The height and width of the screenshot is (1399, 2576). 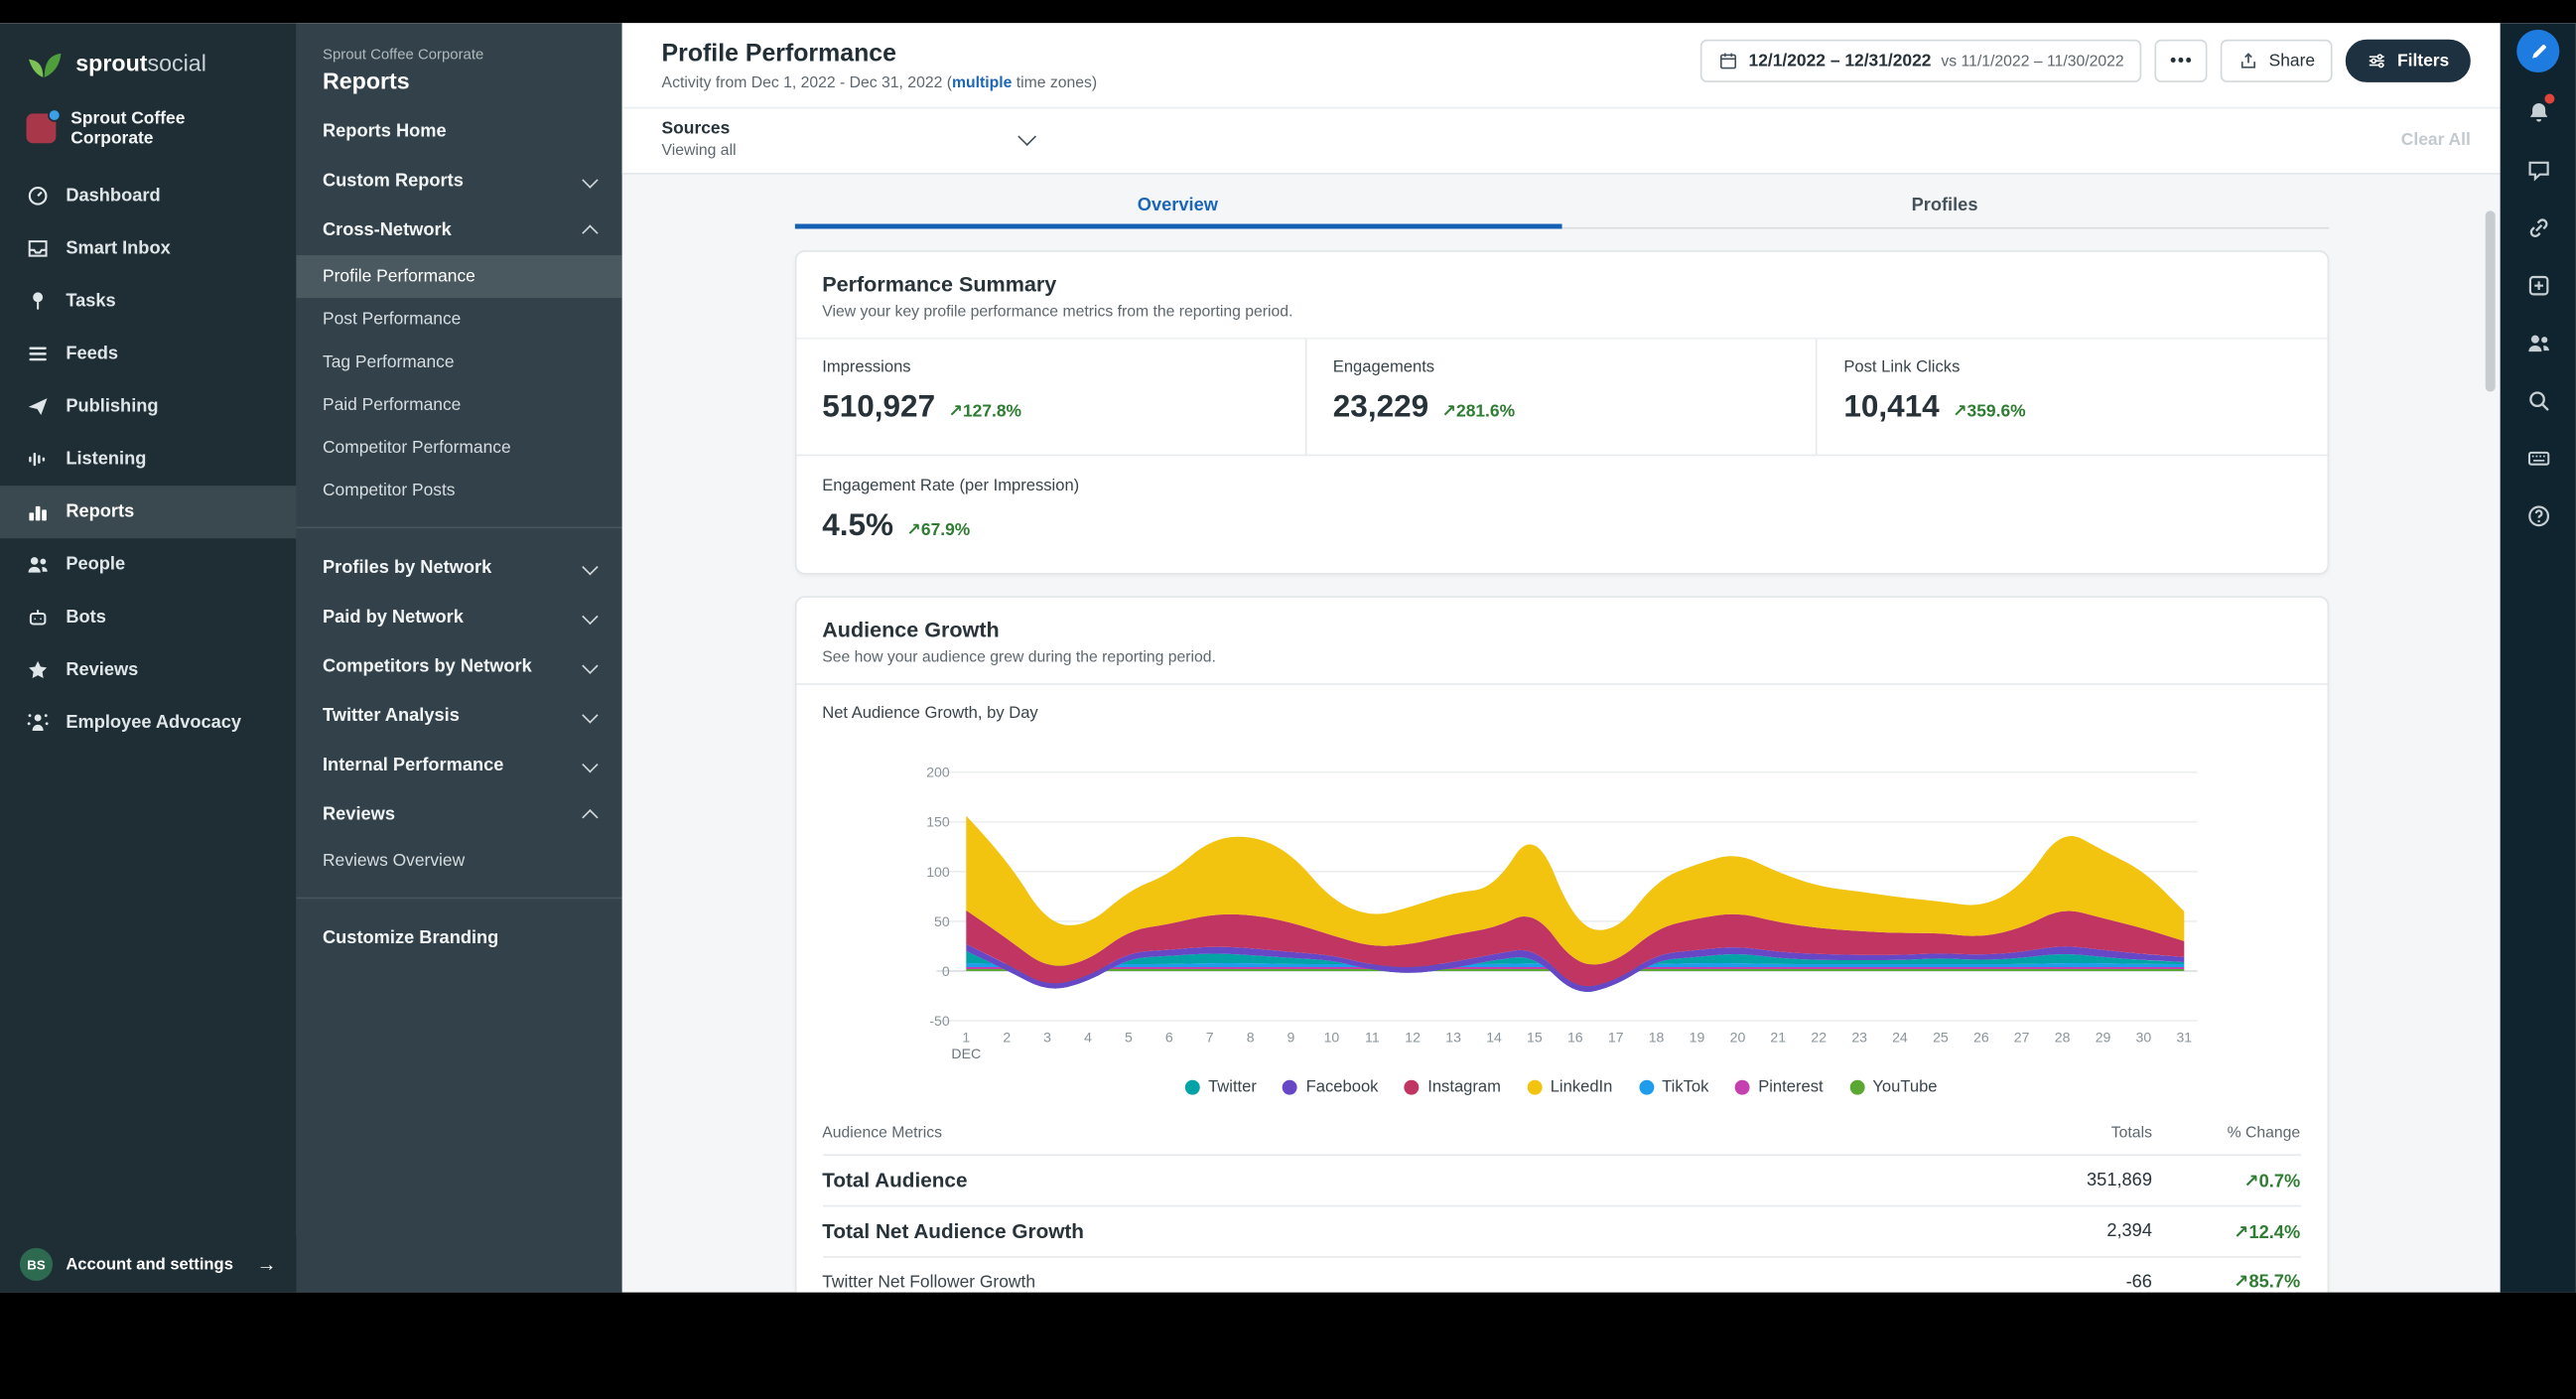 What do you see at coordinates (2377, 60) in the screenshot?
I see `filters-icon` at bounding box center [2377, 60].